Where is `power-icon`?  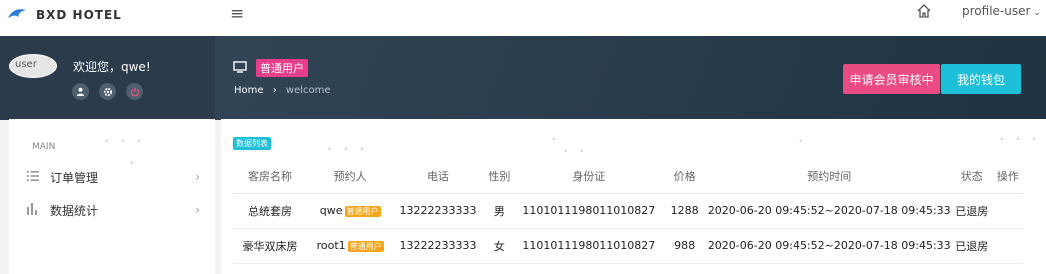
power-icon is located at coordinates (134, 91).